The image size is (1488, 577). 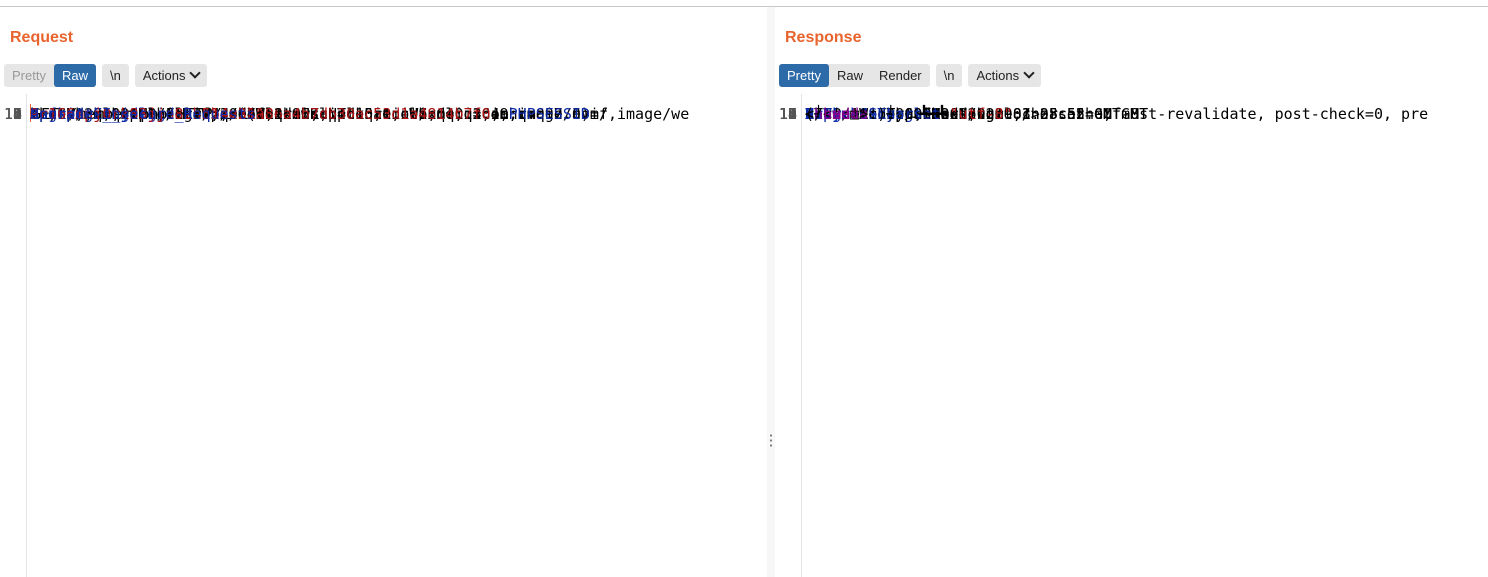 What do you see at coordinates (804, 75) in the screenshot?
I see `response-tab-pretty: Pretty` at bounding box center [804, 75].